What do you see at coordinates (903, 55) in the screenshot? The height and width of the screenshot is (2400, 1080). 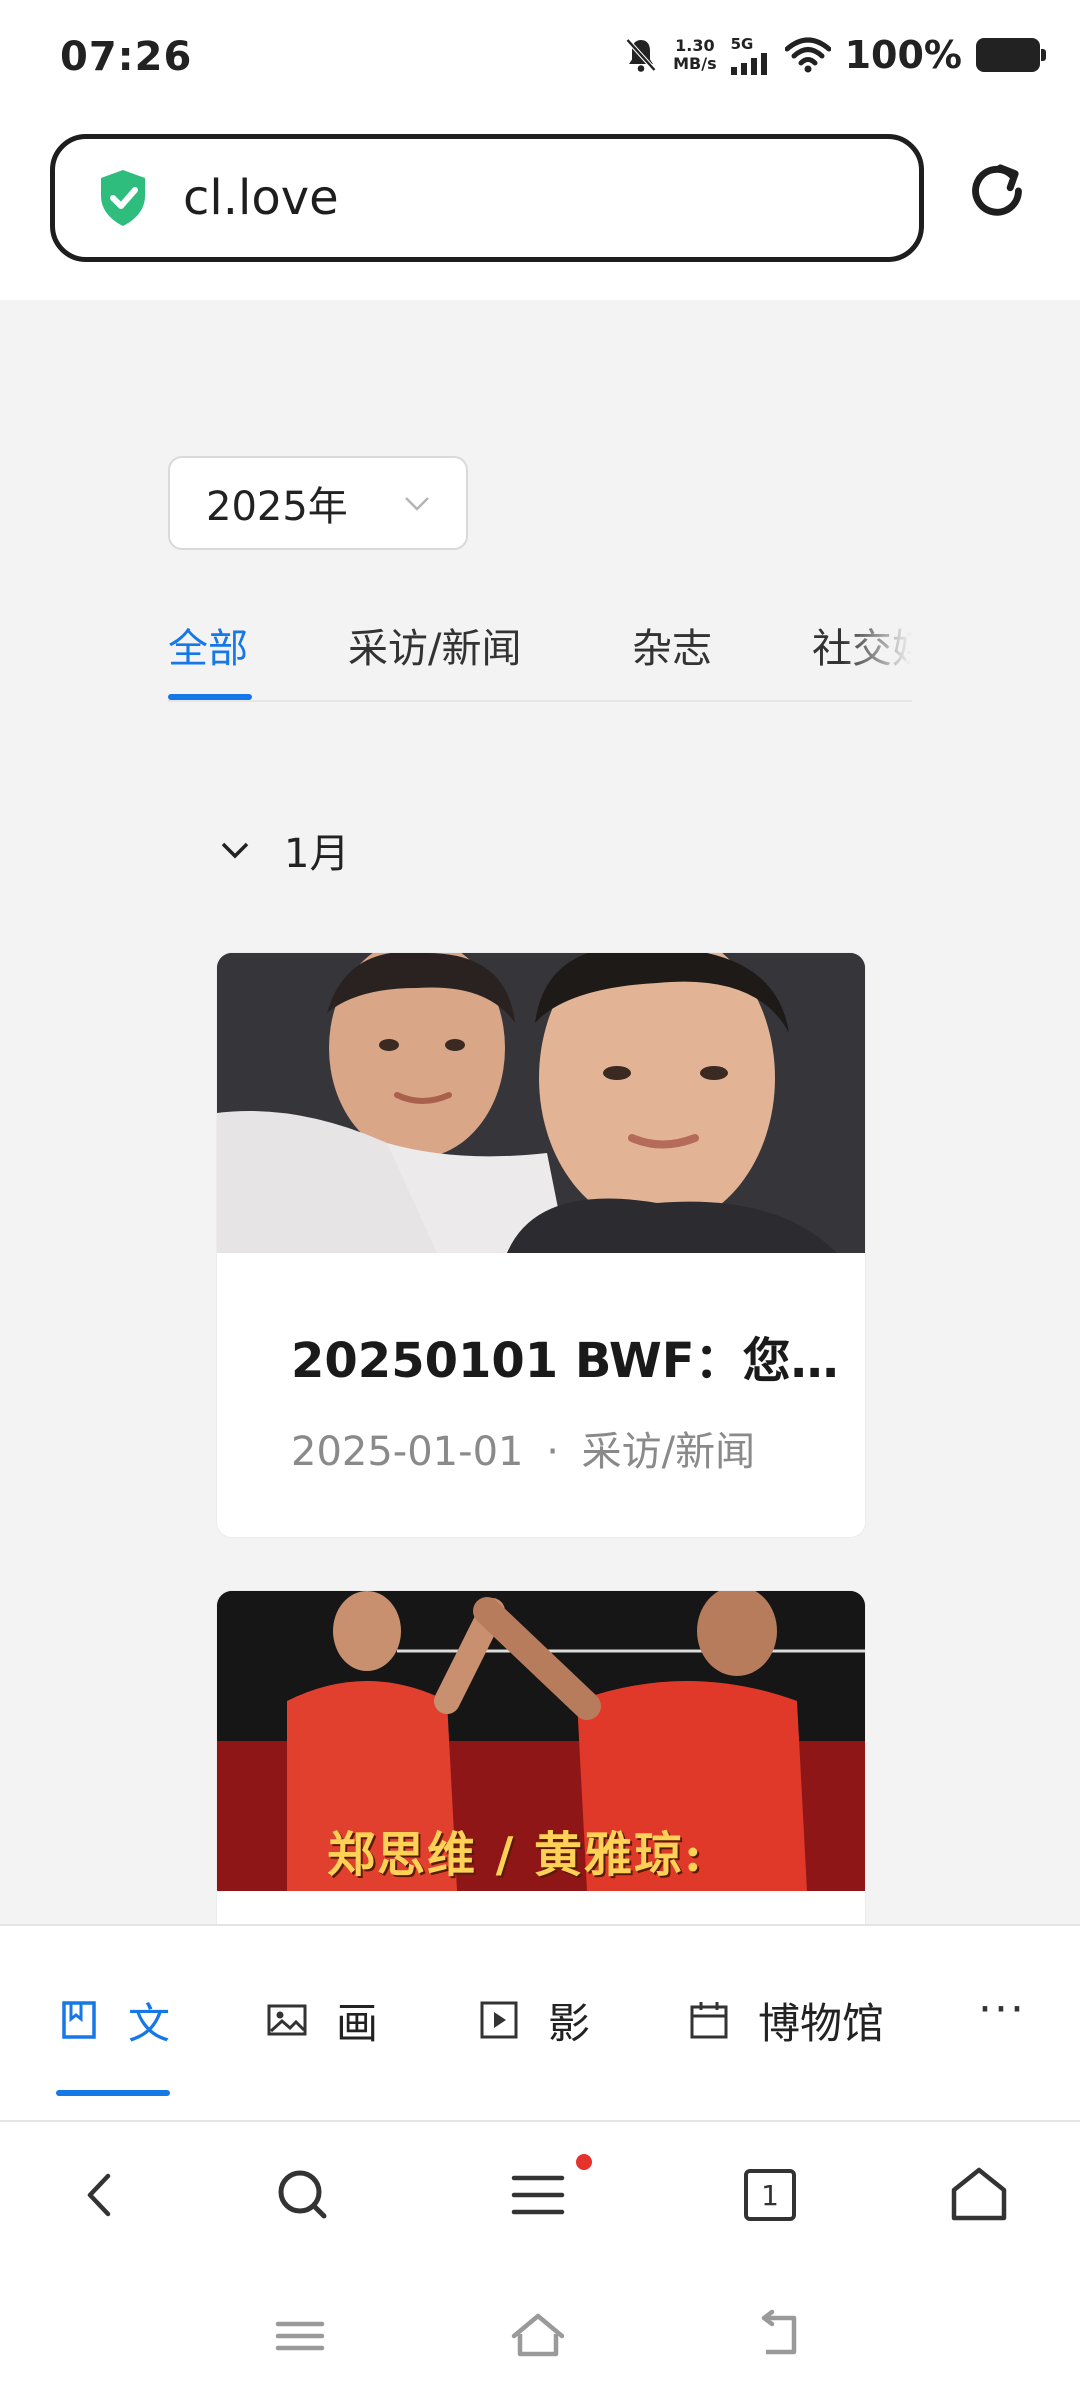 I see `battery-percent: 100%` at bounding box center [903, 55].